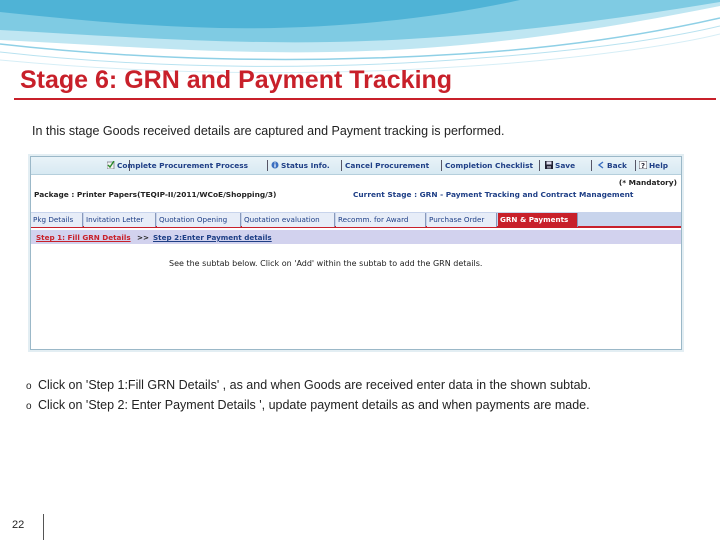 The height and width of the screenshot is (540, 720). What do you see at coordinates (18, 525) in the screenshot?
I see `page-number: 22` at bounding box center [18, 525].